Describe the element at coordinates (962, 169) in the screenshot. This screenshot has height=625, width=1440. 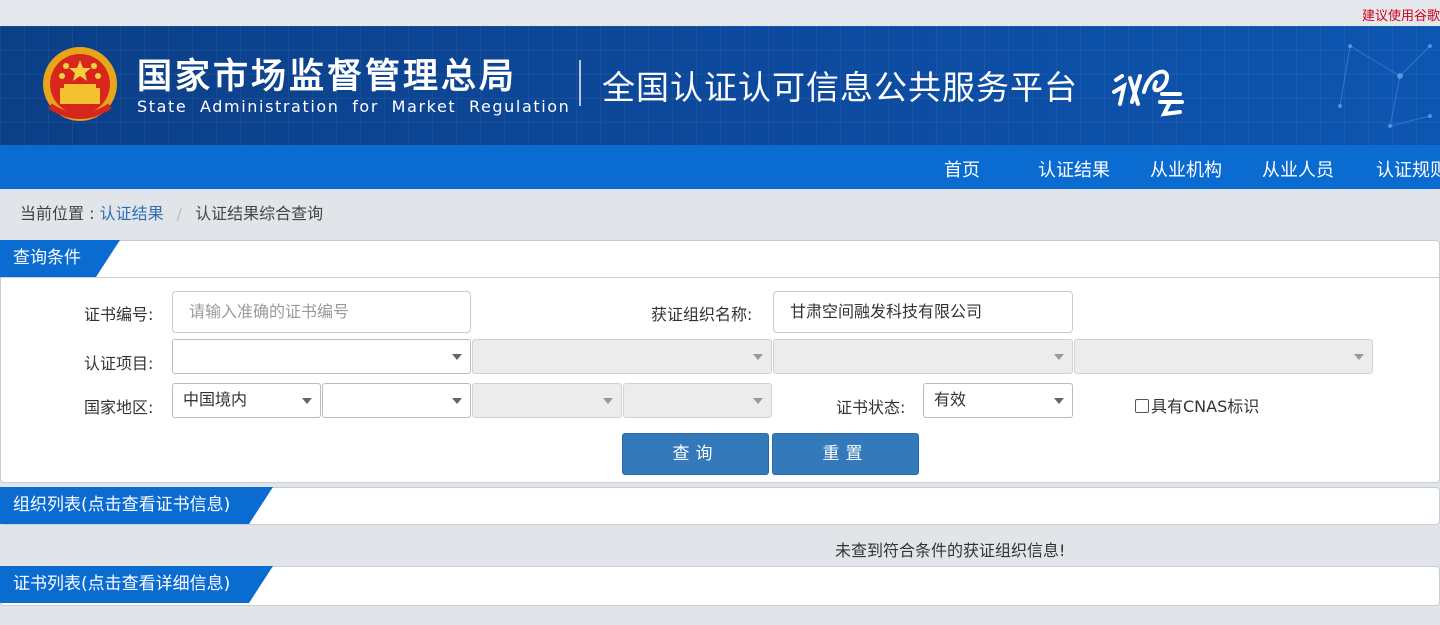
I see `nav-home: 首页` at that location.